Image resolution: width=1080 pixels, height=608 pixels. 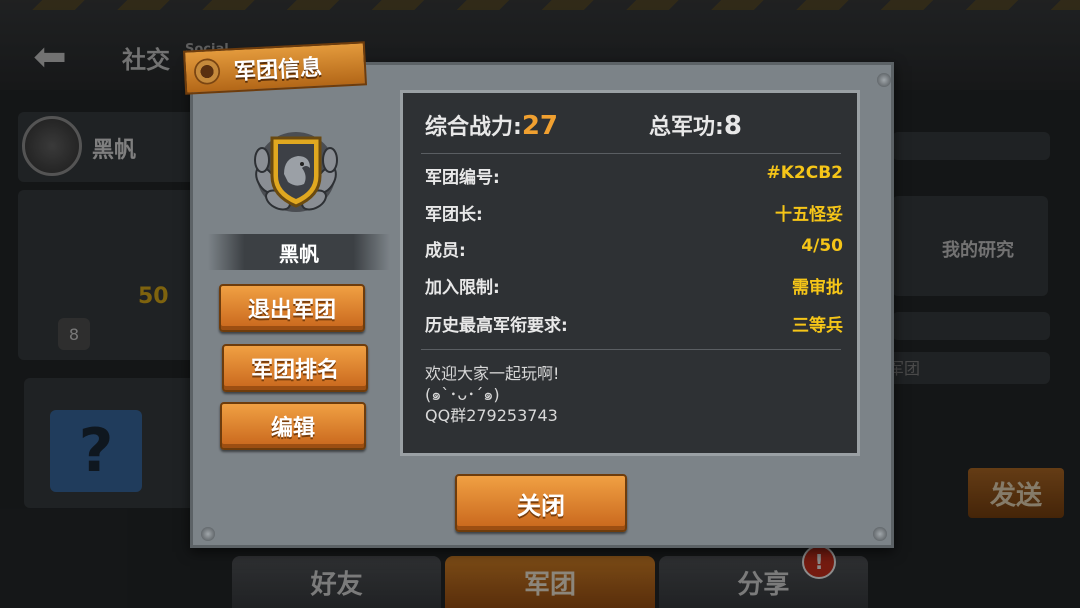 What do you see at coordinates (804, 173) in the screenshot?
I see `info-value: #K2CB2` at bounding box center [804, 173].